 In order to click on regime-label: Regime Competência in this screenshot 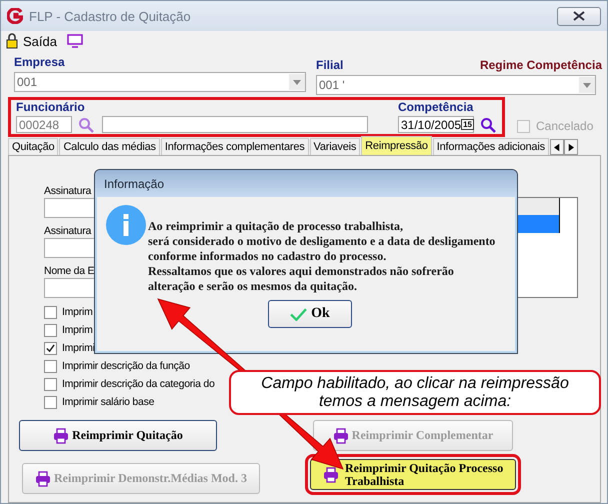, I will do `click(541, 65)`.